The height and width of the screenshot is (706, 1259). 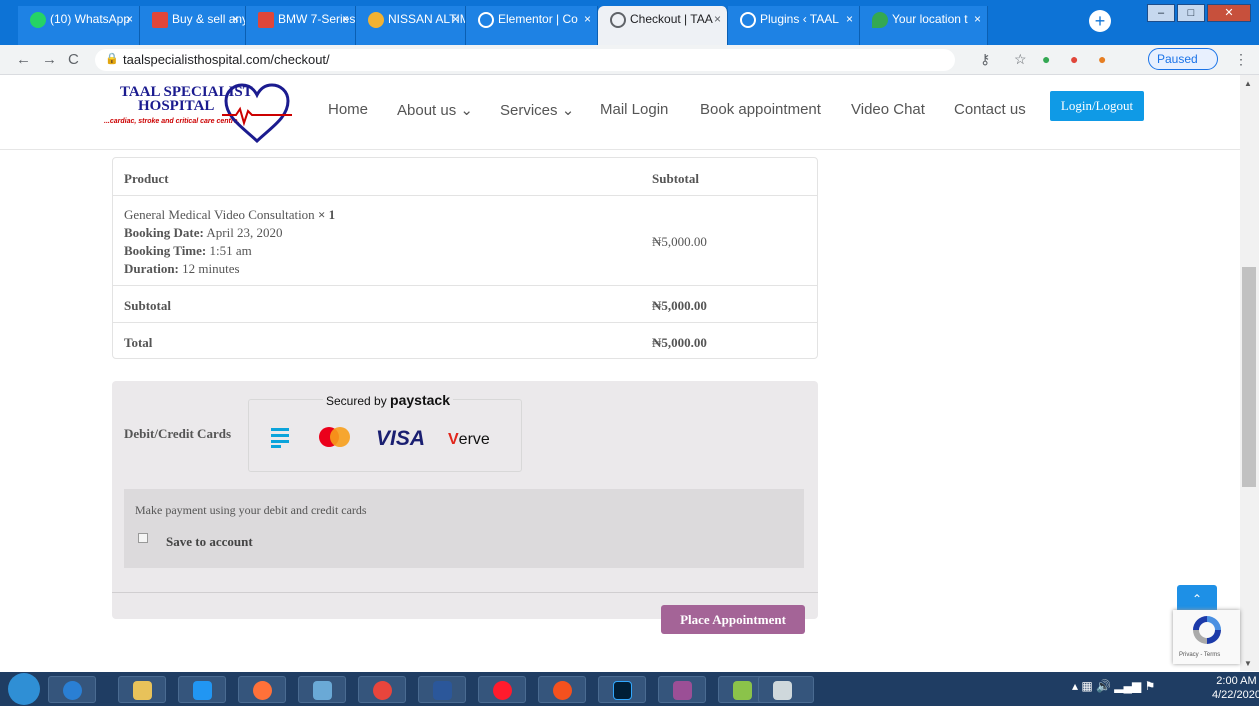 What do you see at coordinates (266, 20) in the screenshot?
I see `flame-icon` at bounding box center [266, 20].